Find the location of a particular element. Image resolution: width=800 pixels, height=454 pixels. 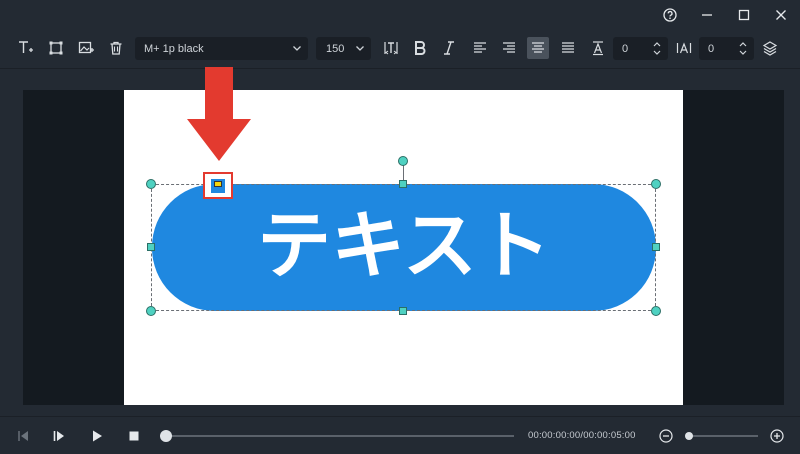

font-size-select: 150 is located at coordinates (343, 48).